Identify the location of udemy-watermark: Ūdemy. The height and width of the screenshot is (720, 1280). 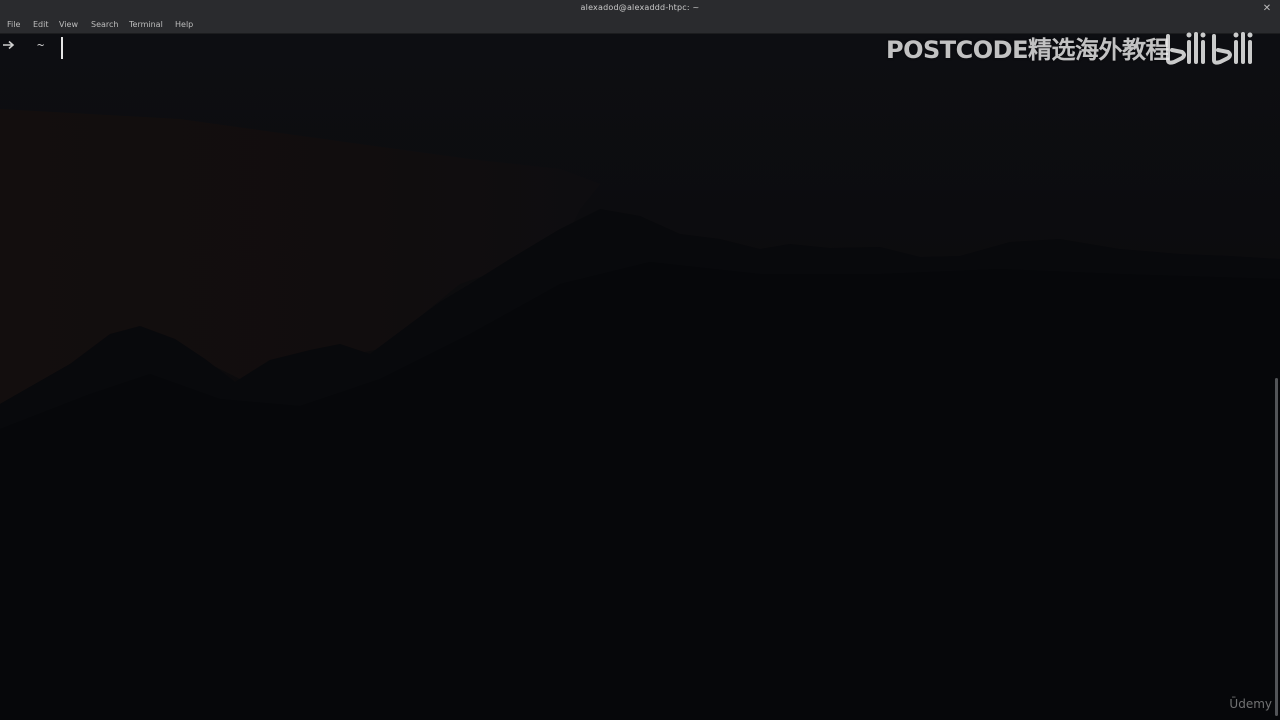
(1250, 704).